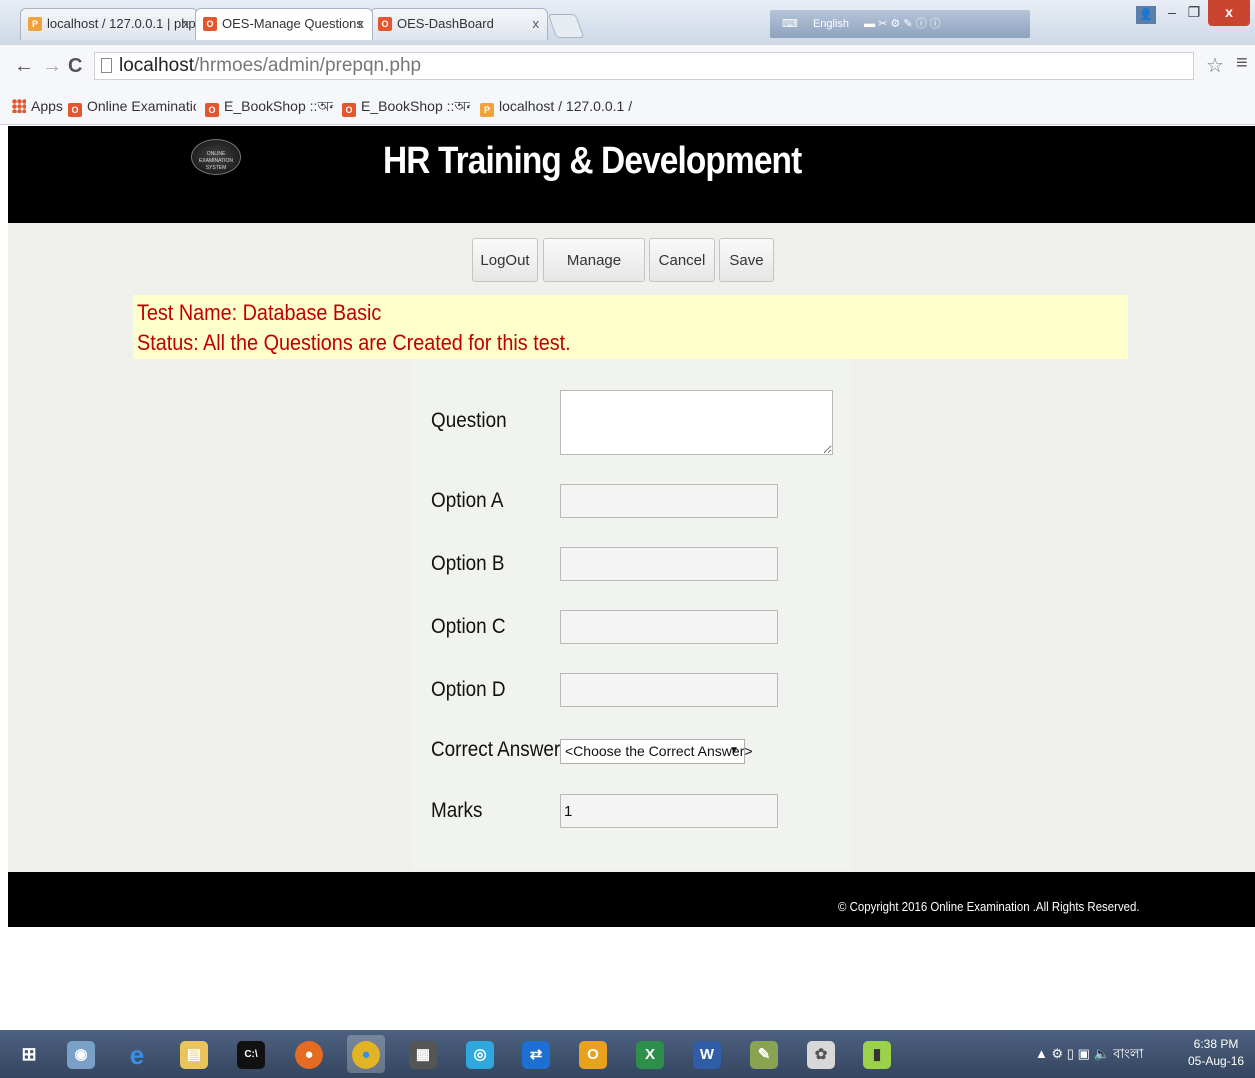 Image resolution: width=1255 pixels, height=1078 pixels. I want to click on bookmark-apps: Apps, so click(37, 106).